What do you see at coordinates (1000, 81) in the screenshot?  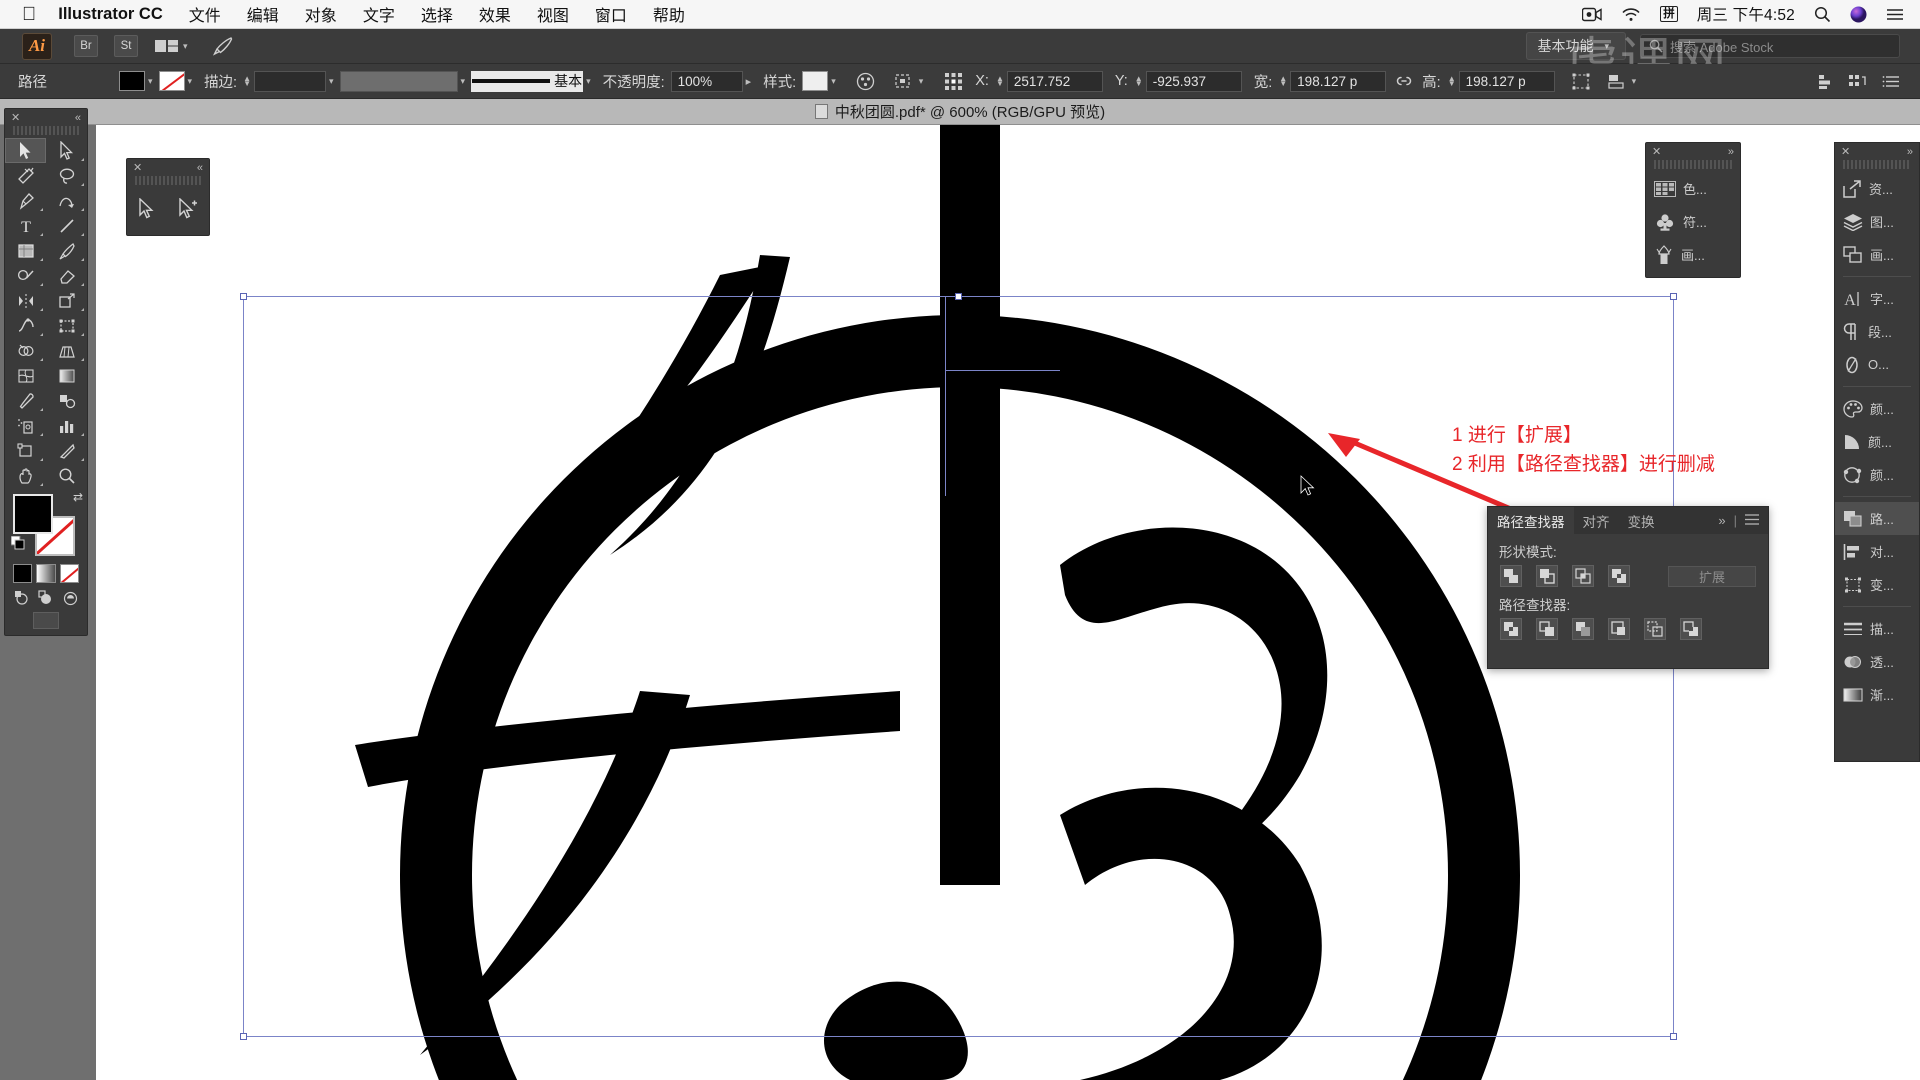 I see `x-stepper: ▲ ▼` at bounding box center [1000, 81].